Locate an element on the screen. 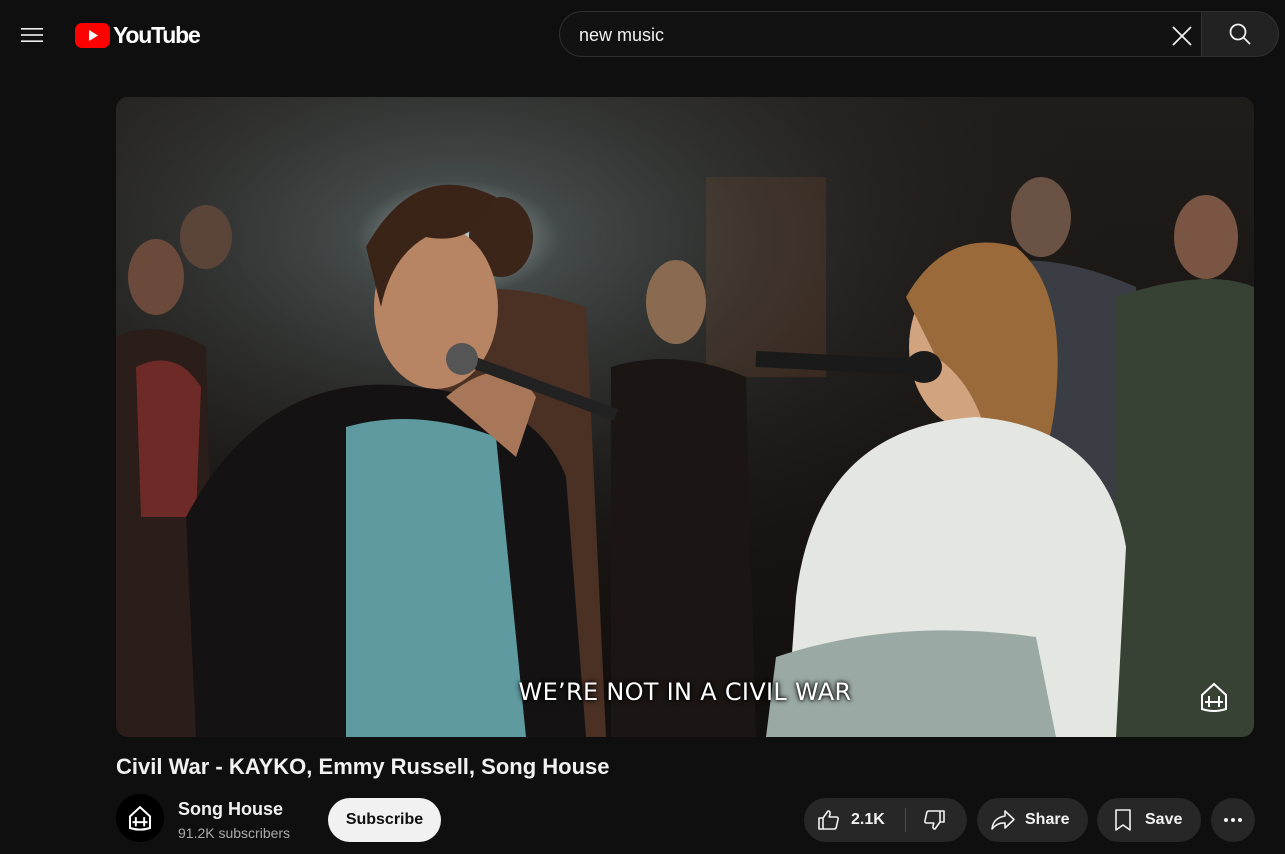 This screenshot has height=854, width=1285. like-count: 2.1K is located at coordinates (868, 819).